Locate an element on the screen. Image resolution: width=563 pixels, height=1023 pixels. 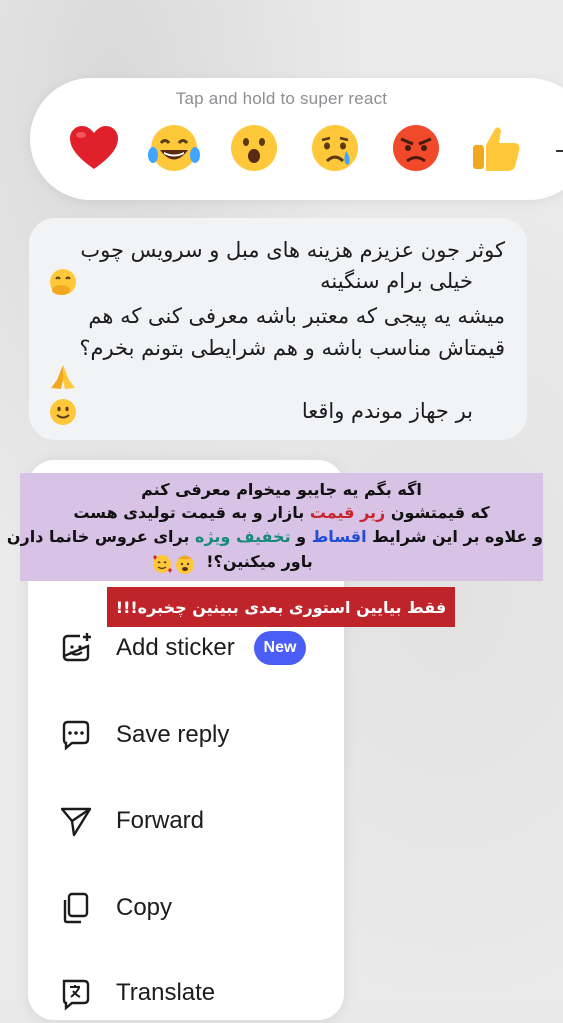
menu-label-forward: Forward is located at coordinates (160, 820).